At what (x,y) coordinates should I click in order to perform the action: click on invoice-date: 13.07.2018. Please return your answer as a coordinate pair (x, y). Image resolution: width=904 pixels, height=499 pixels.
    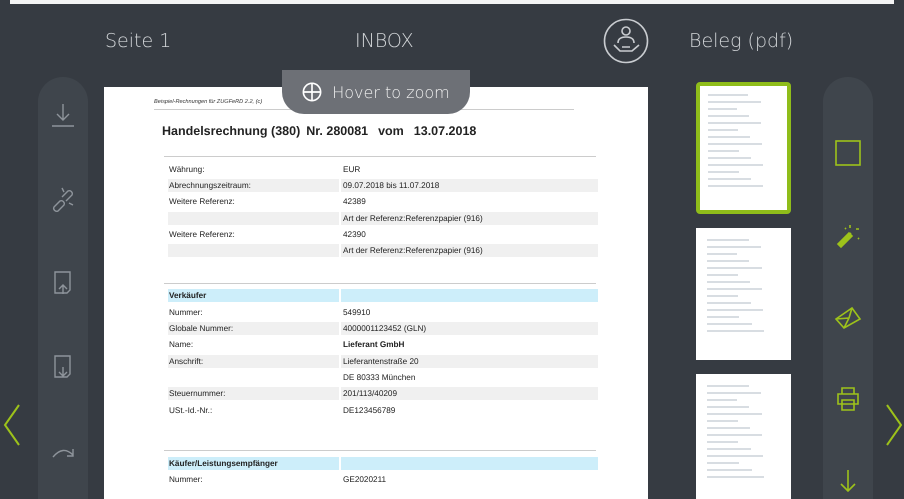
    Looking at the image, I should click on (445, 131).